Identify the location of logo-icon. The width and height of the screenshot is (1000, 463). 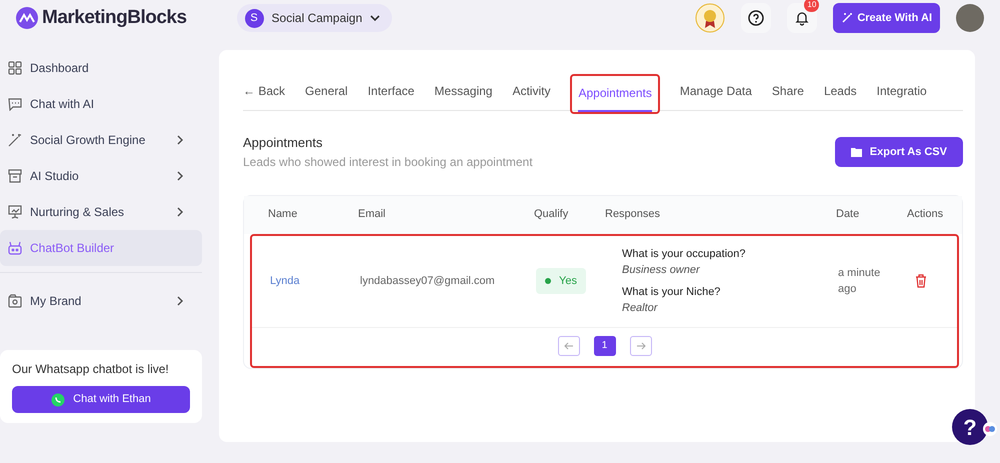
(27, 18).